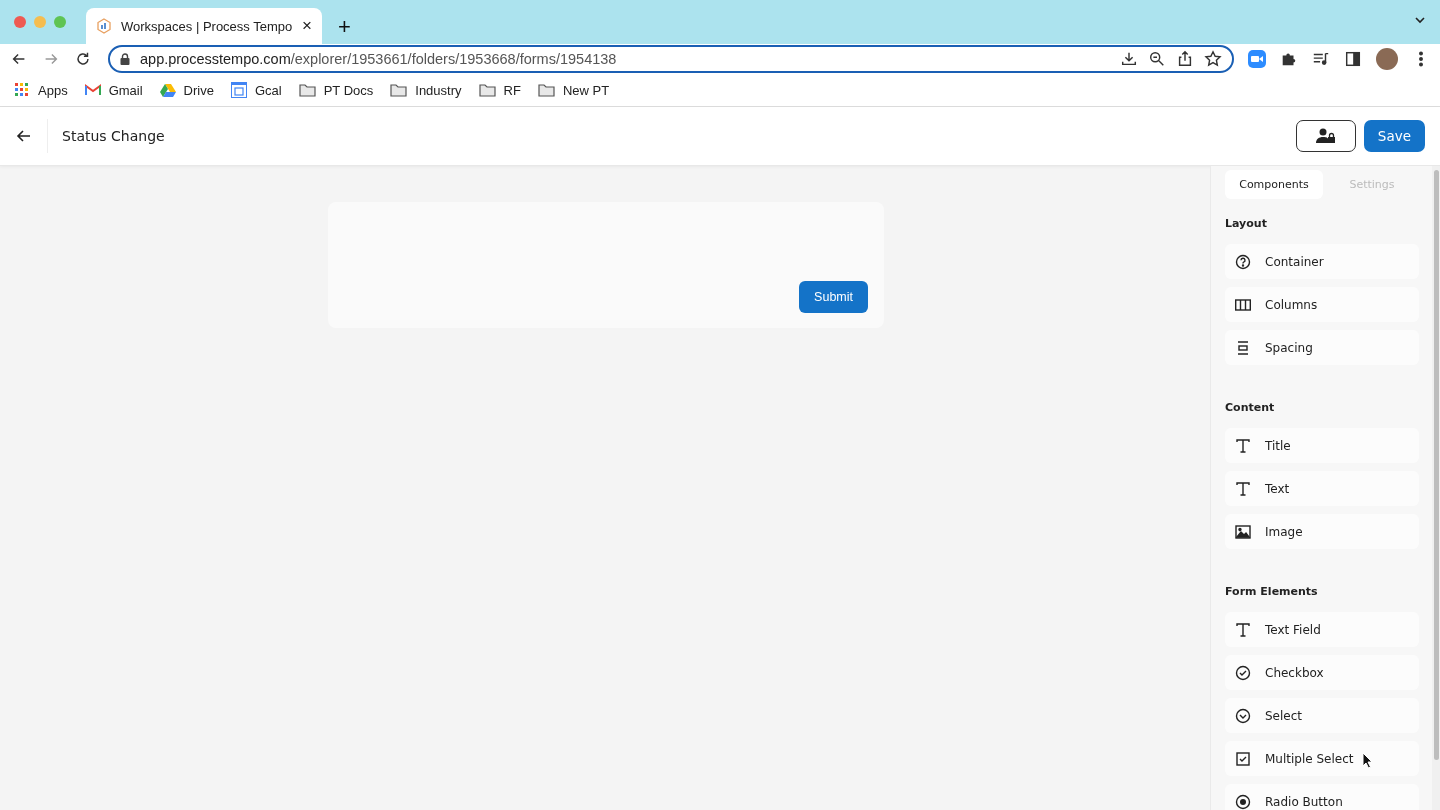 The image size is (1440, 810). What do you see at coordinates (1322, 629) in the screenshot?
I see `component-item: Text Field` at bounding box center [1322, 629].